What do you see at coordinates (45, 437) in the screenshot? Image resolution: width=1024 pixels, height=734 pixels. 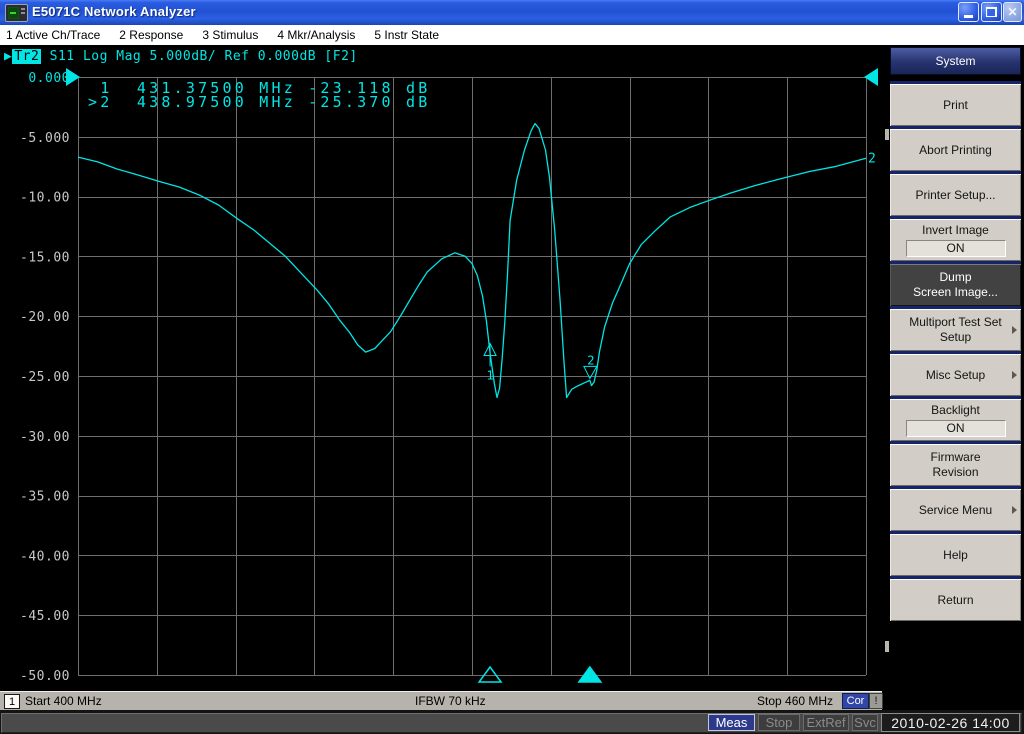 I see `y-axis-tick-label: -30.00` at bounding box center [45, 437].